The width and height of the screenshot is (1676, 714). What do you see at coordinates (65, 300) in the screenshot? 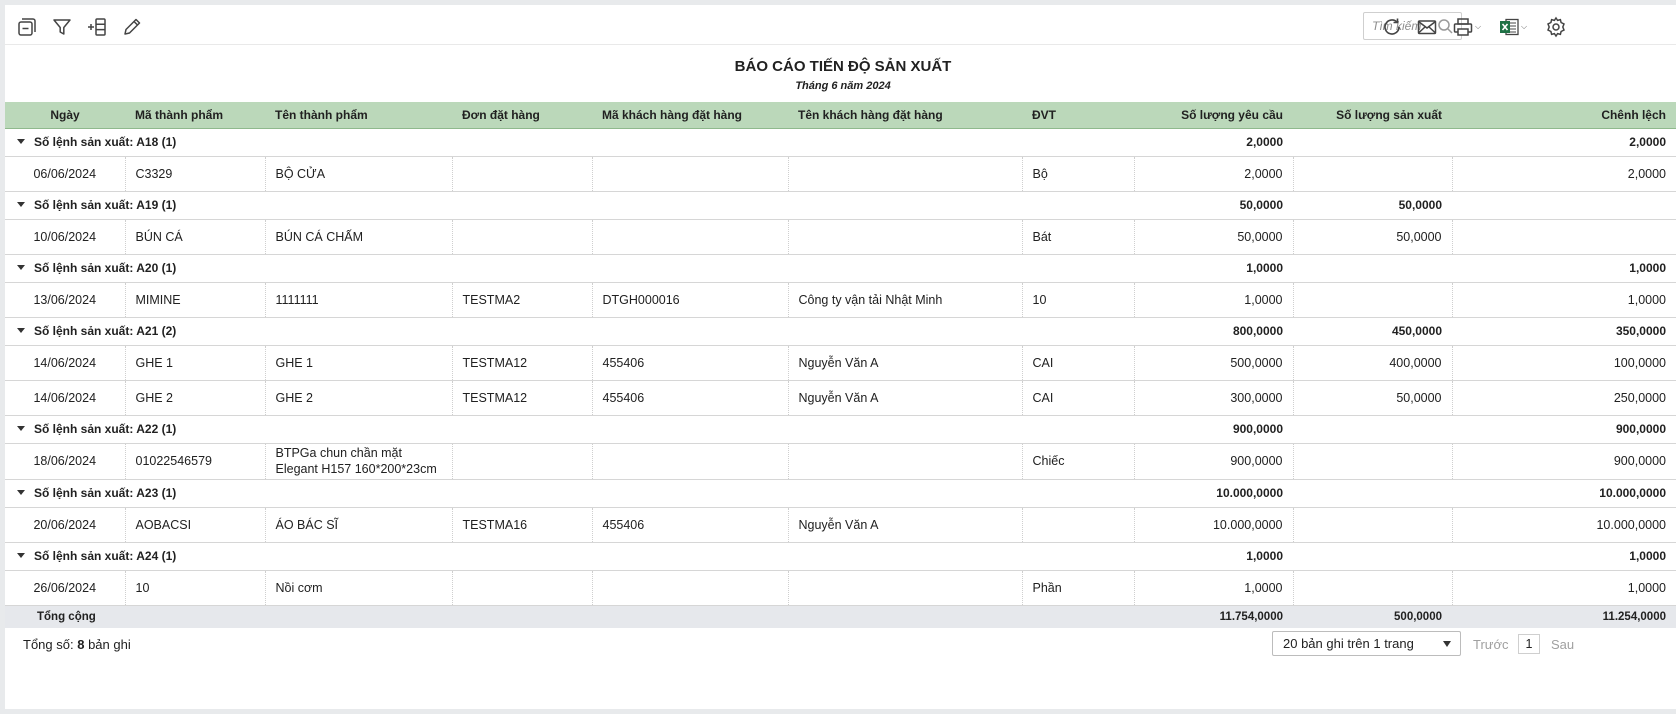
I see `cell-date: 13/06/2024` at bounding box center [65, 300].